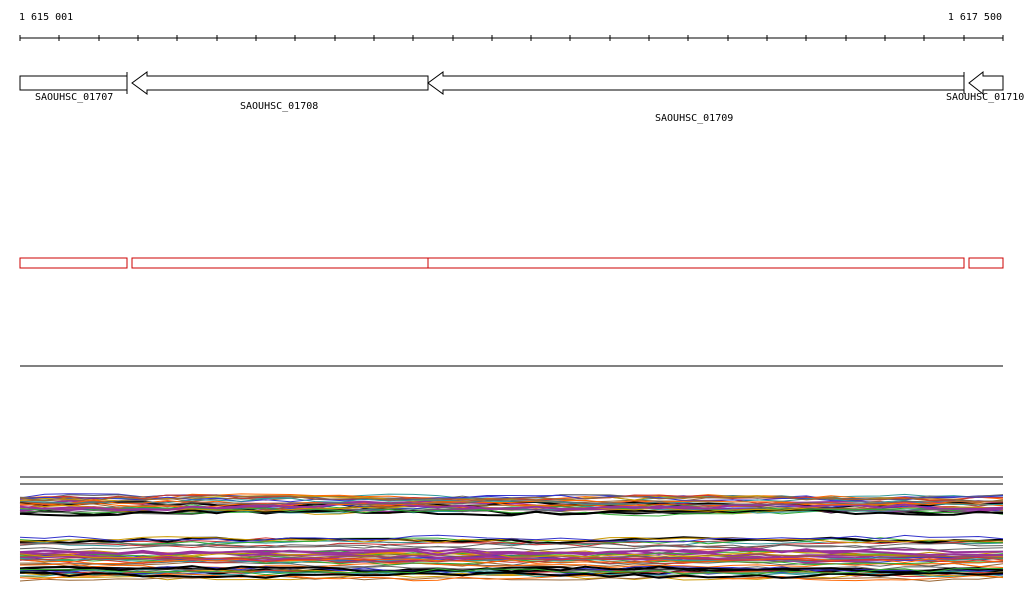 This screenshot has width=1024, height=611. What do you see at coordinates (74, 97) in the screenshot?
I see `gene-label: SAOUHSC_01707` at bounding box center [74, 97].